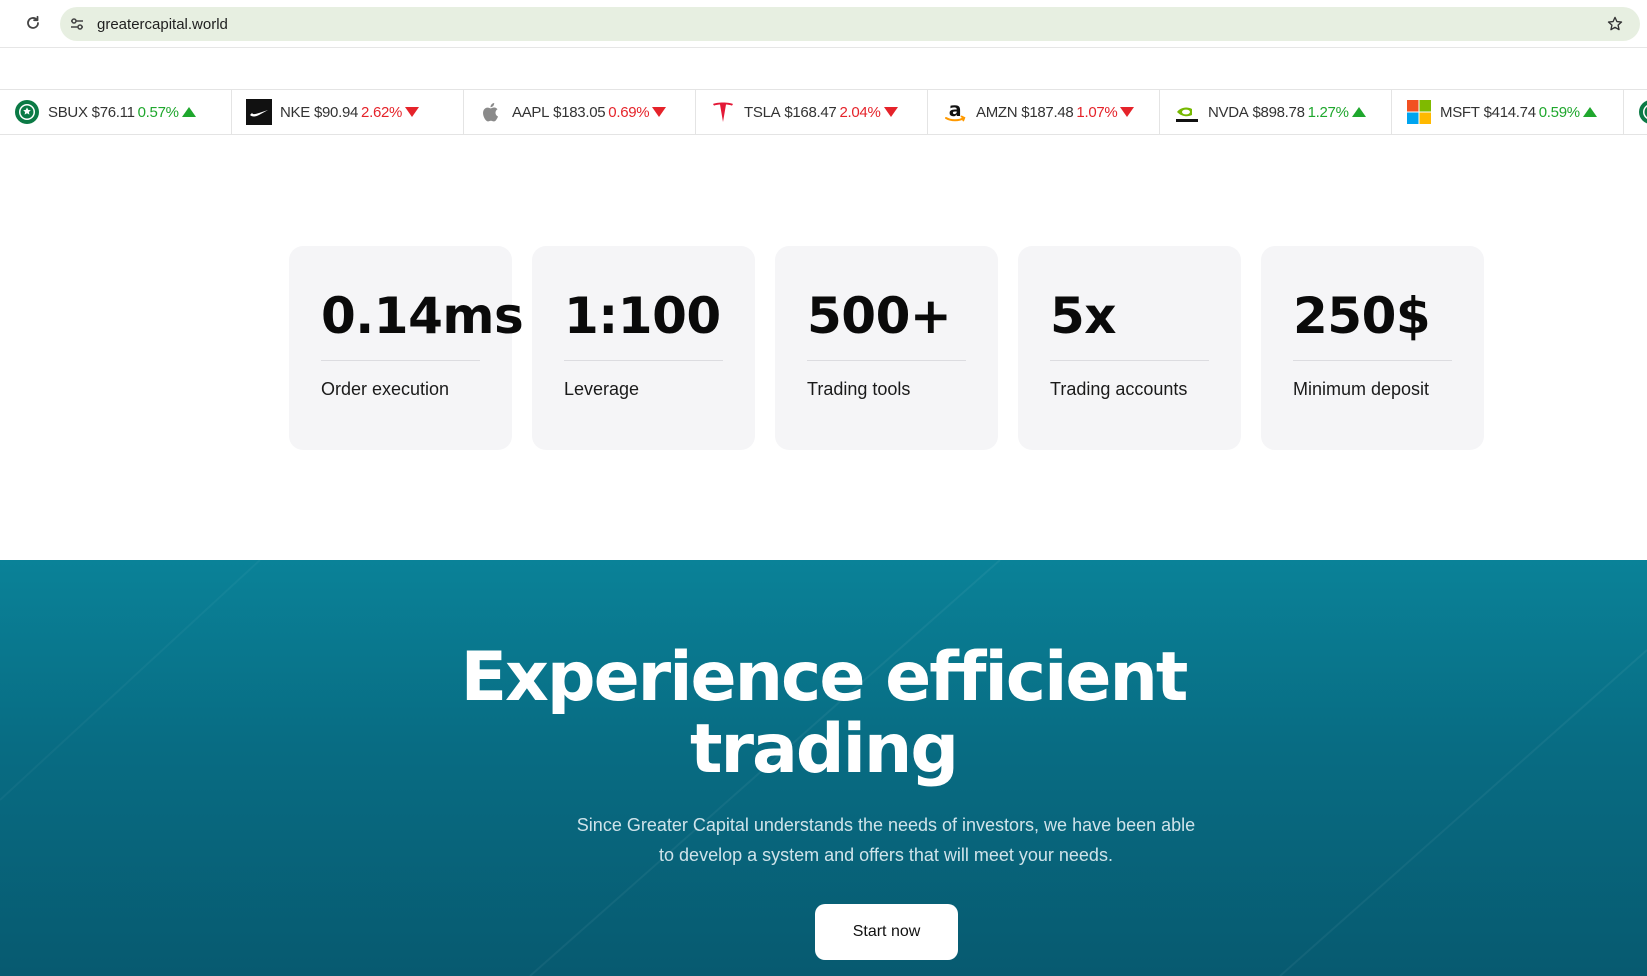 The height and width of the screenshot is (976, 1647). I want to click on site-info-button, so click(77, 24).